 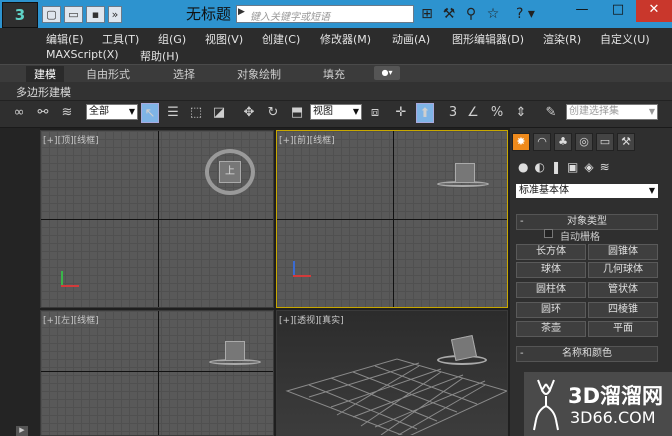 What do you see at coordinates (19, 113) in the screenshot?
I see `link-icon: ∞` at bounding box center [19, 113].